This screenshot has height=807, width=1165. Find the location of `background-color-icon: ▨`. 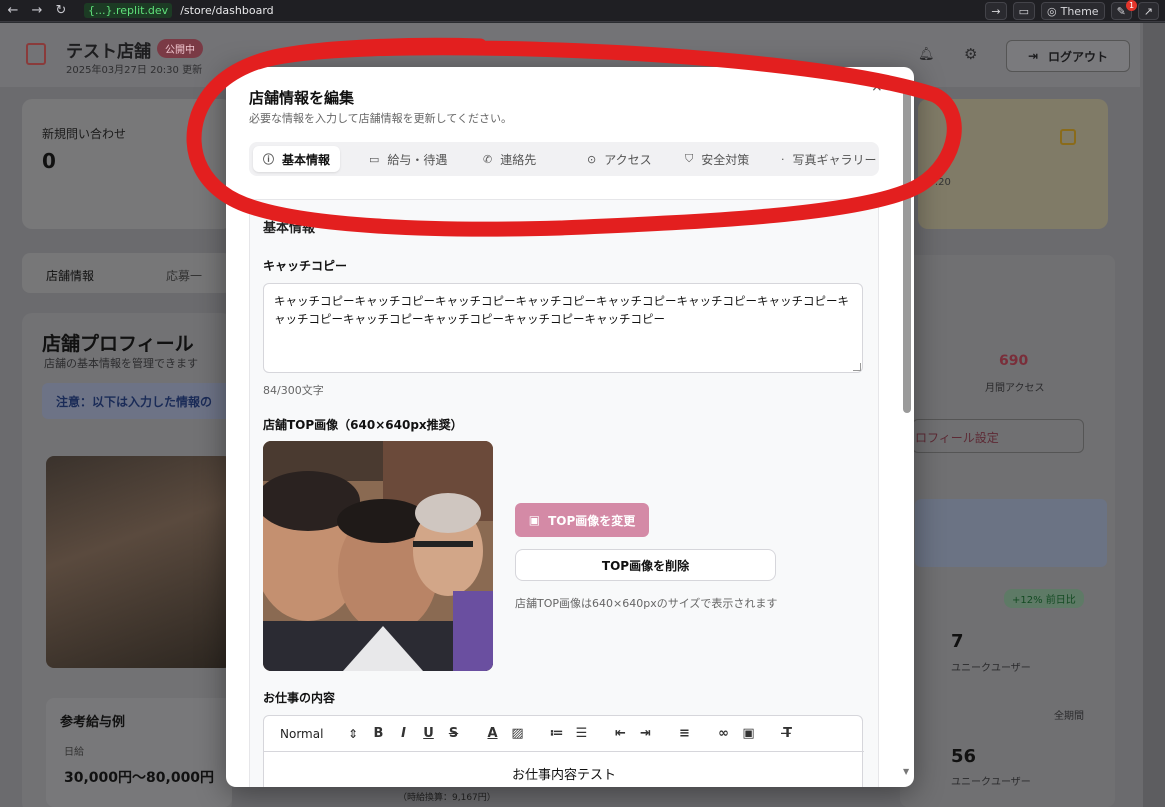

background-color-icon: ▨ is located at coordinates (517, 733).